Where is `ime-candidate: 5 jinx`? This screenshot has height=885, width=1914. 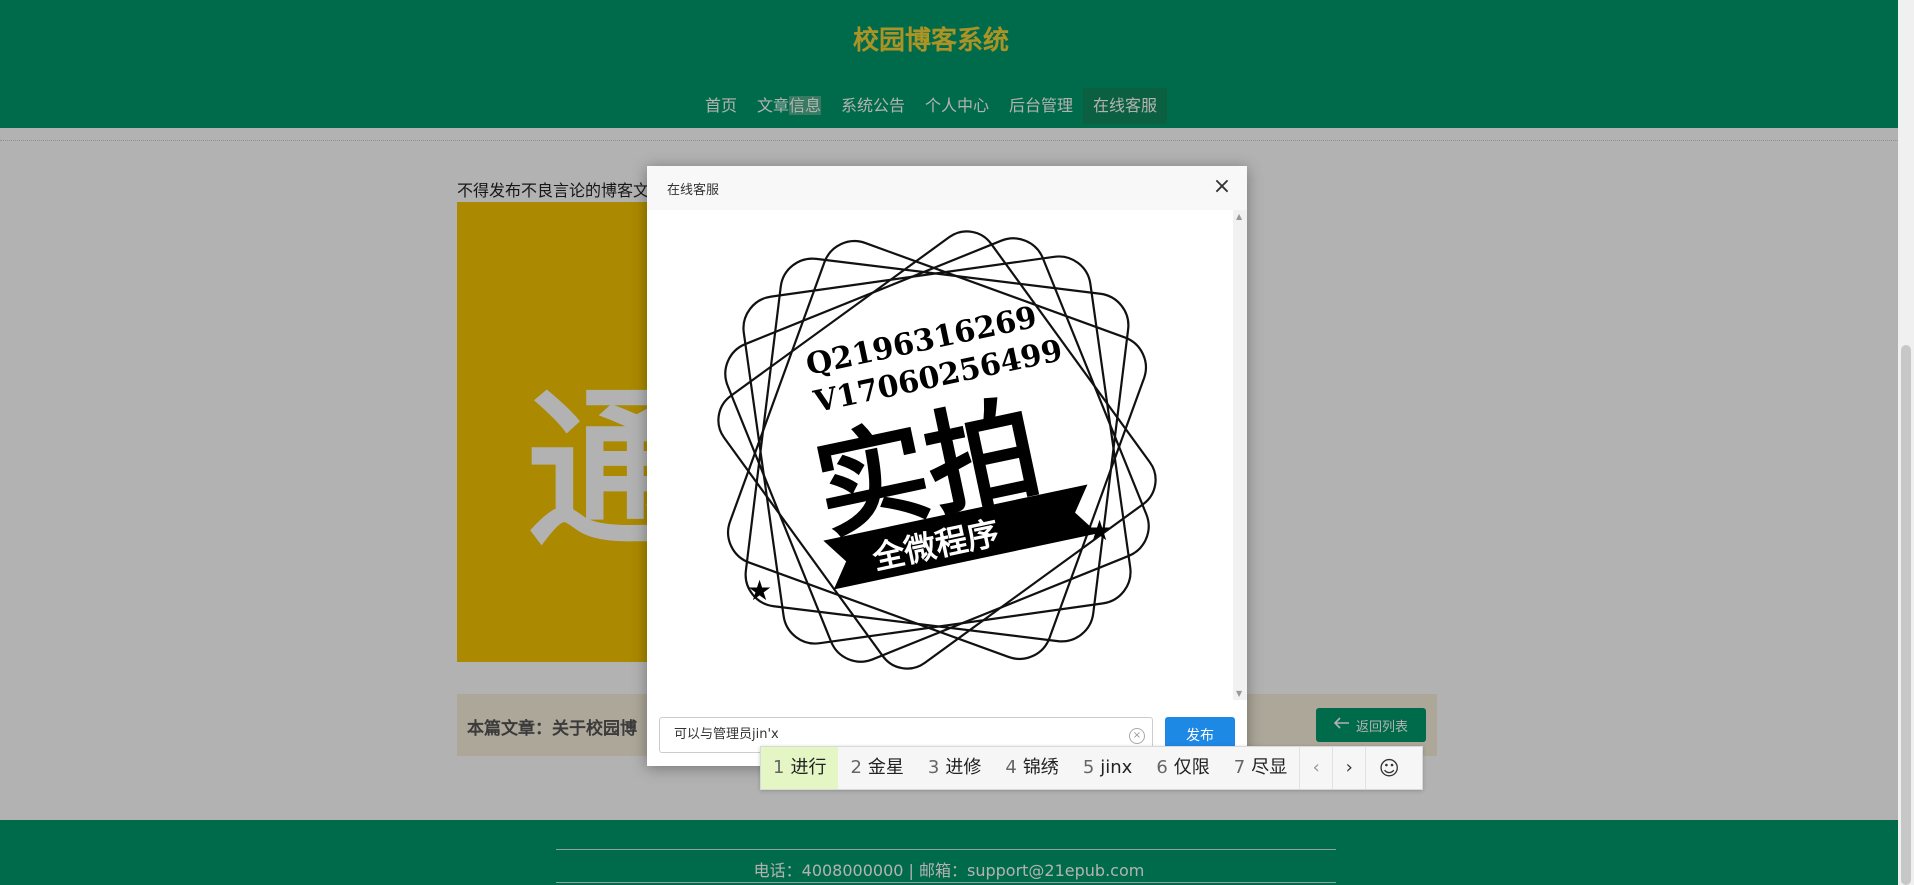 ime-candidate: 5 jinx is located at coordinates (1108, 768).